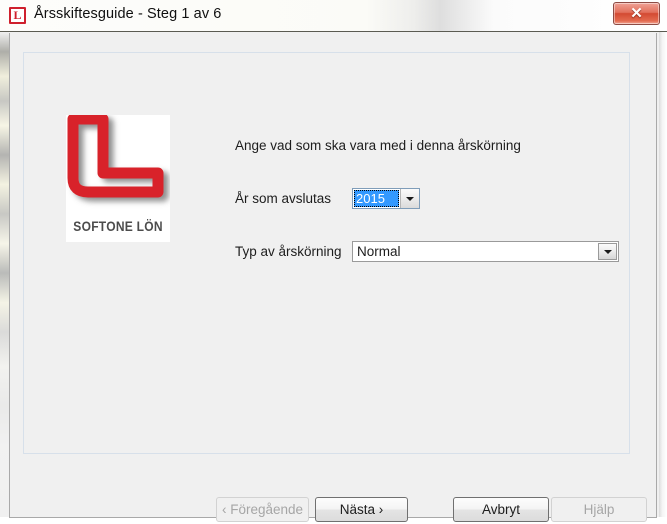 The height and width of the screenshot is (524, 667). I want to click on logo-caption: SOFTONE LÖN, so click(118, 226).